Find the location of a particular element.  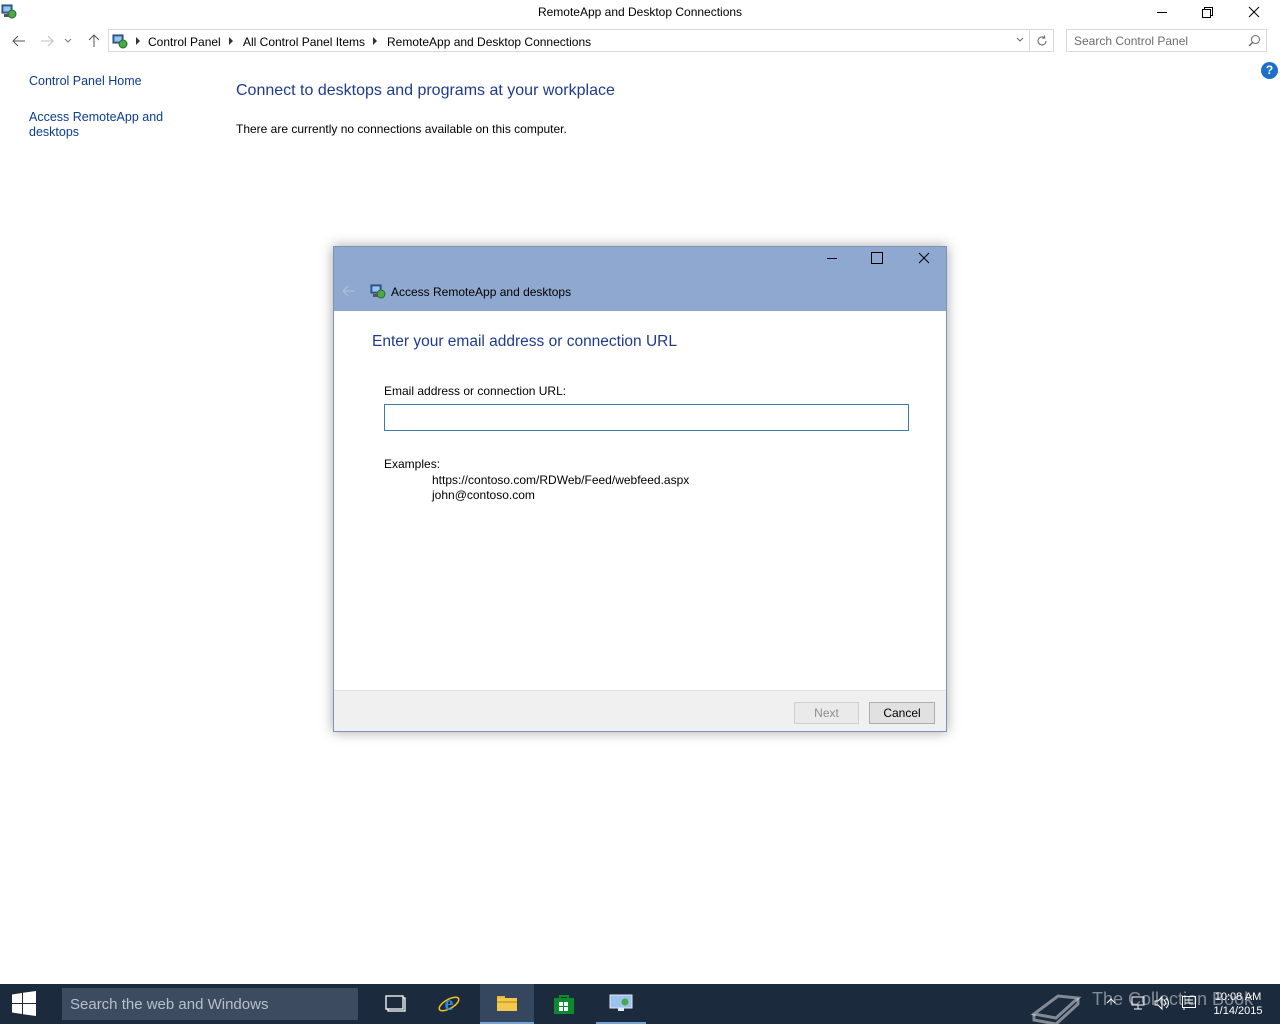

show-hidden-icons-icon is located at coordinates (1111, 1001).